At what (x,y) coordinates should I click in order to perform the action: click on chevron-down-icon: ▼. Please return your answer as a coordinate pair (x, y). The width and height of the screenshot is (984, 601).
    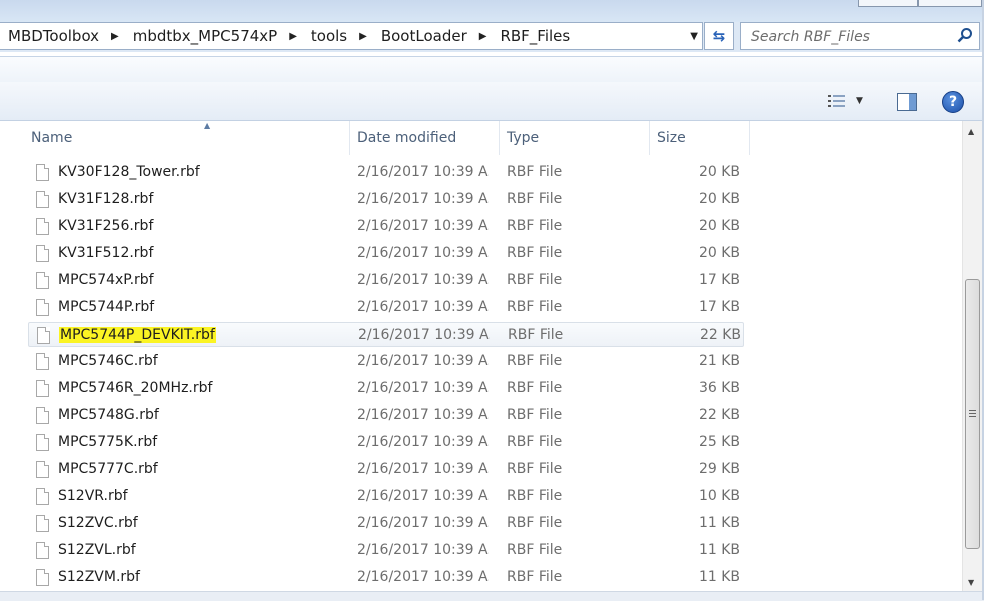
    Looking at the image, I should click on (859, 101).